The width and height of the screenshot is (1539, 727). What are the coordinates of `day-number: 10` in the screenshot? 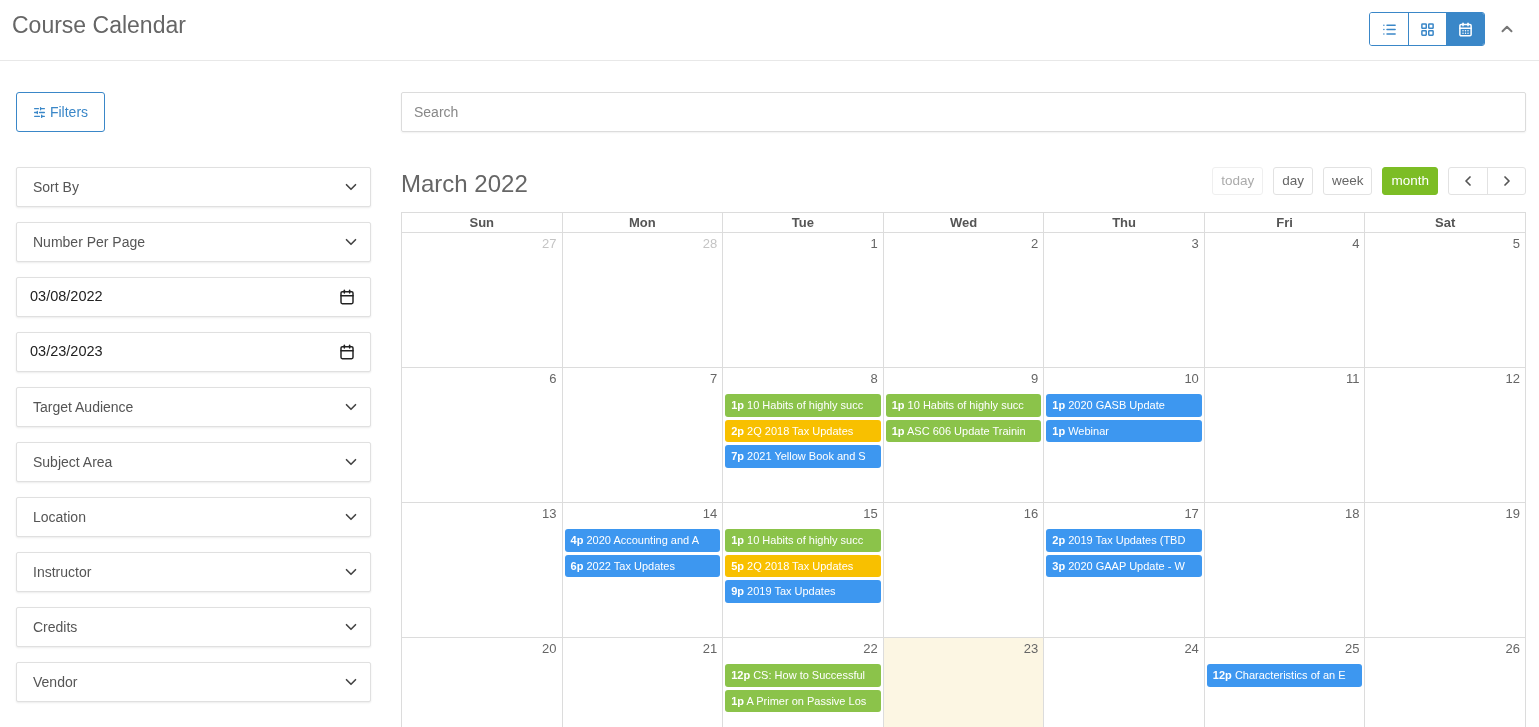 It's located at (1191, 379).